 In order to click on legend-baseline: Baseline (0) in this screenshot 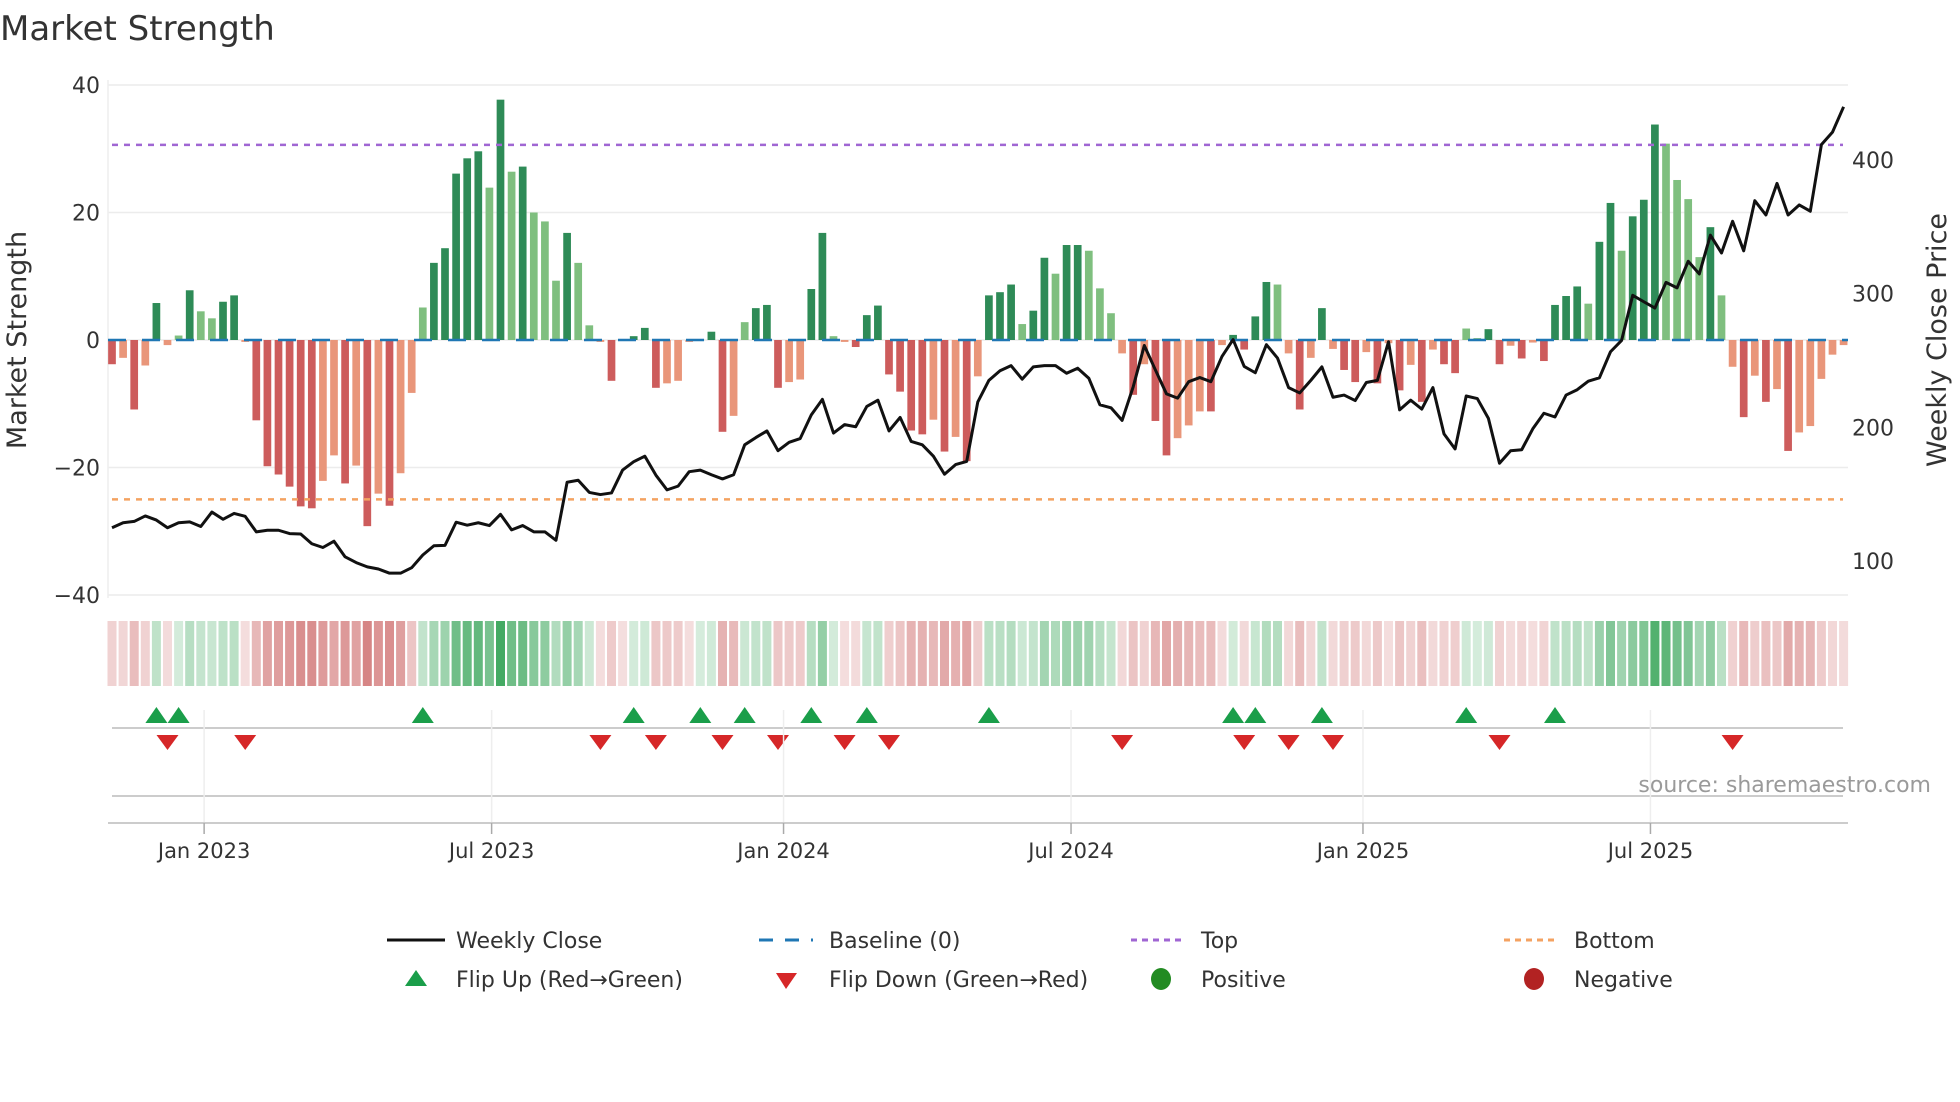, I will do `click(894, 941)`.